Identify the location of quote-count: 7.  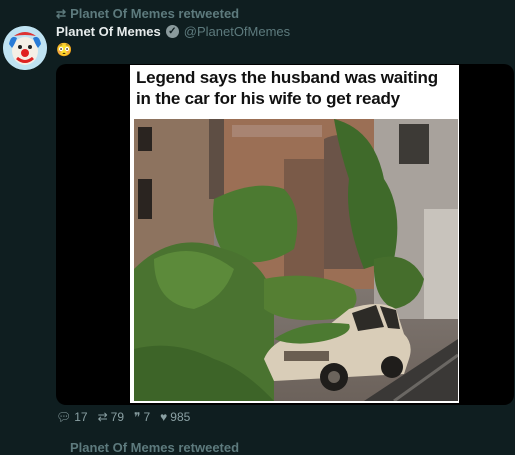
(147, 417).